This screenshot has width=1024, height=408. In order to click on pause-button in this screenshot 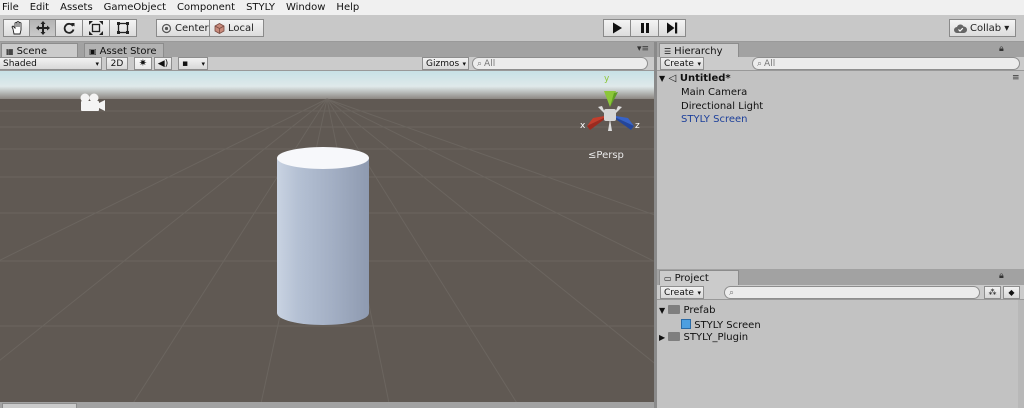, I will do `click(644, 28)`.